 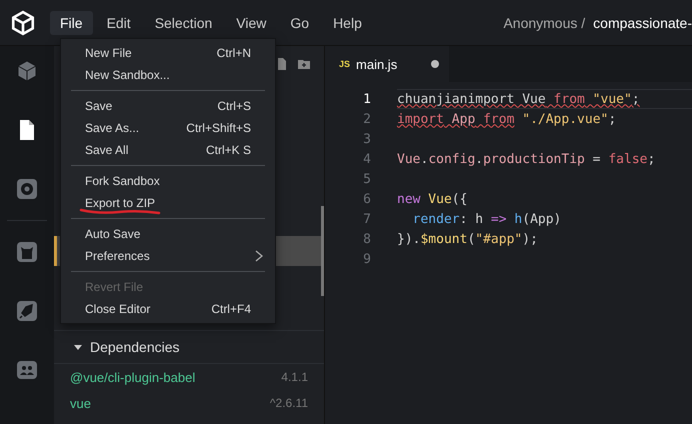 What do you see at coordinates (612, 99) in the screenshot?
I see `code-token: "vue"` at bounding box center [612, 99].